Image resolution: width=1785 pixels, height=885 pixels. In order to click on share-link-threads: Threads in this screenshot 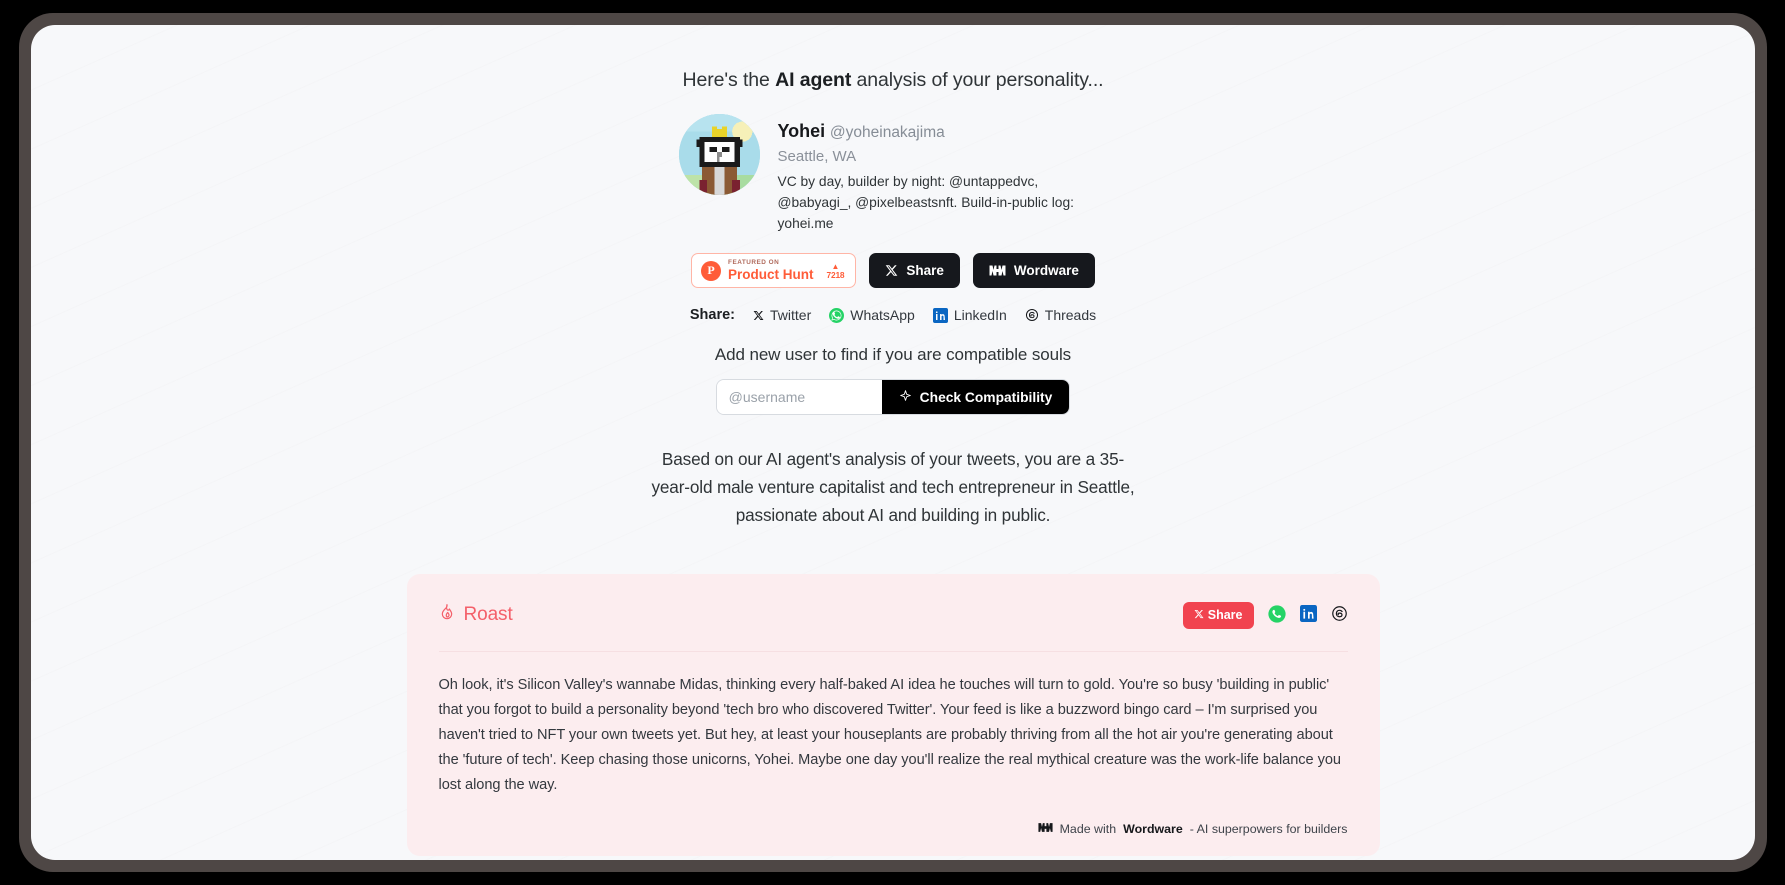, I will do `click(1060, 315)`.